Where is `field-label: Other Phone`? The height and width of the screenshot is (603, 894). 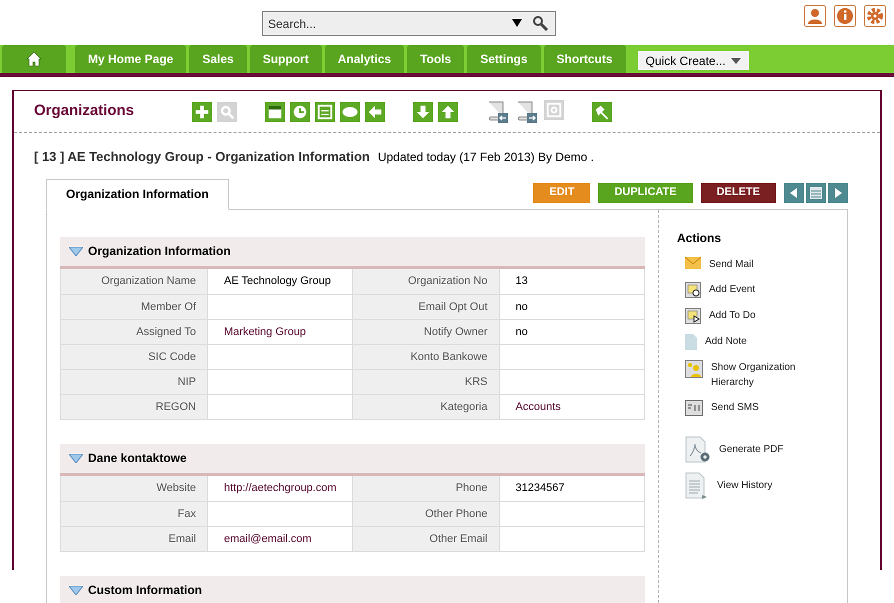
field-label: Other Phone is located at coordinates (426, 514).